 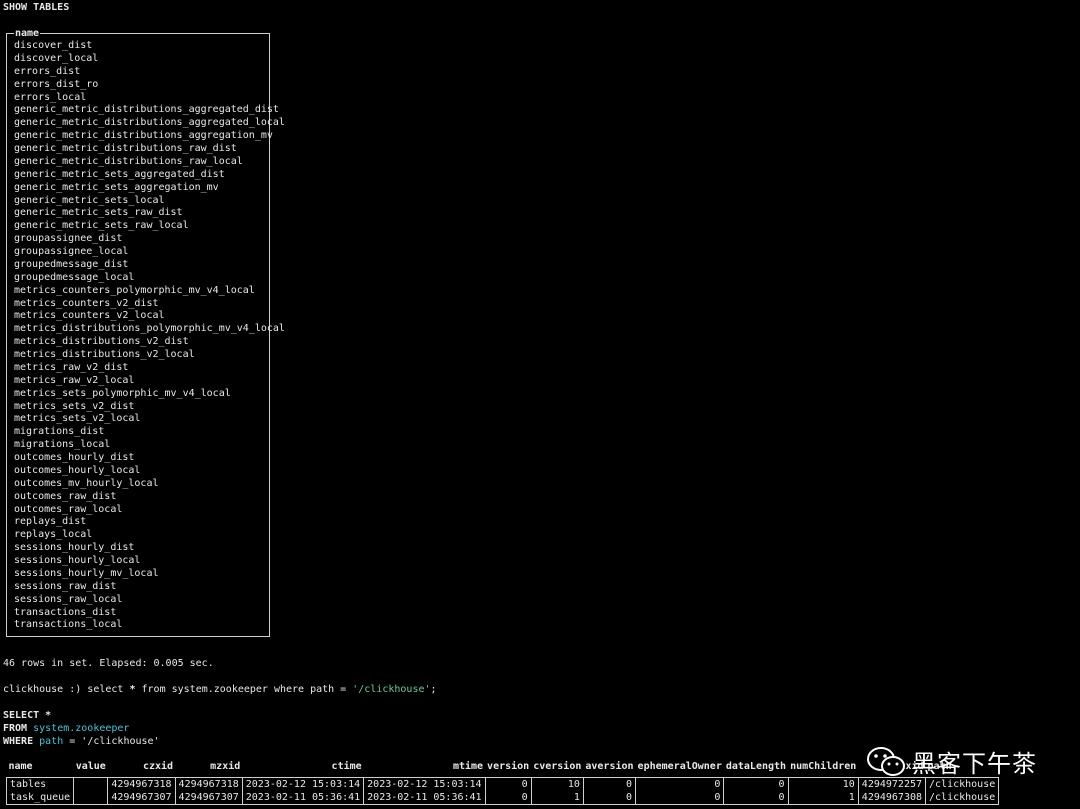 What do you see at coordinates (108, 689) in the screenshot?
I see `cmd-select: select` at bounding box center [108, 689].